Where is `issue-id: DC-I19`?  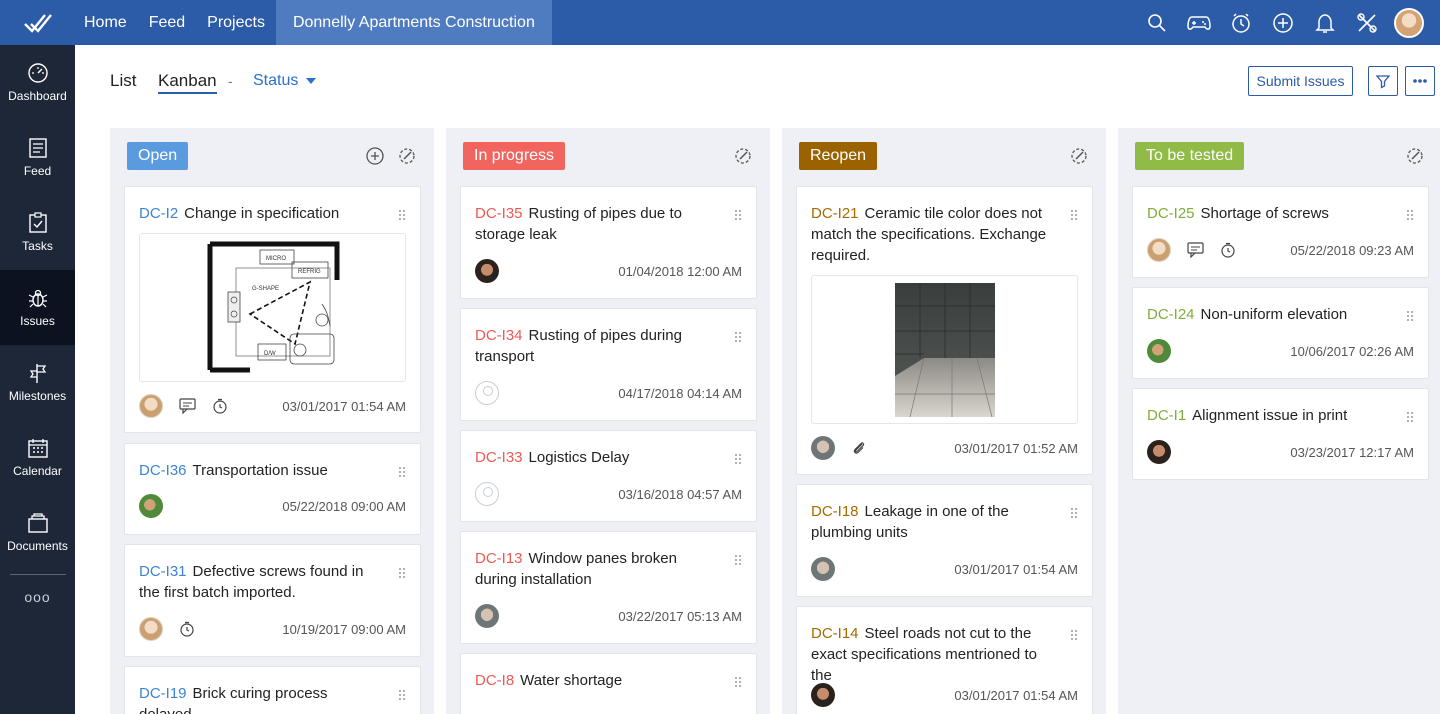
issue-id: DC-I19 is located at coordinates (163, 693).